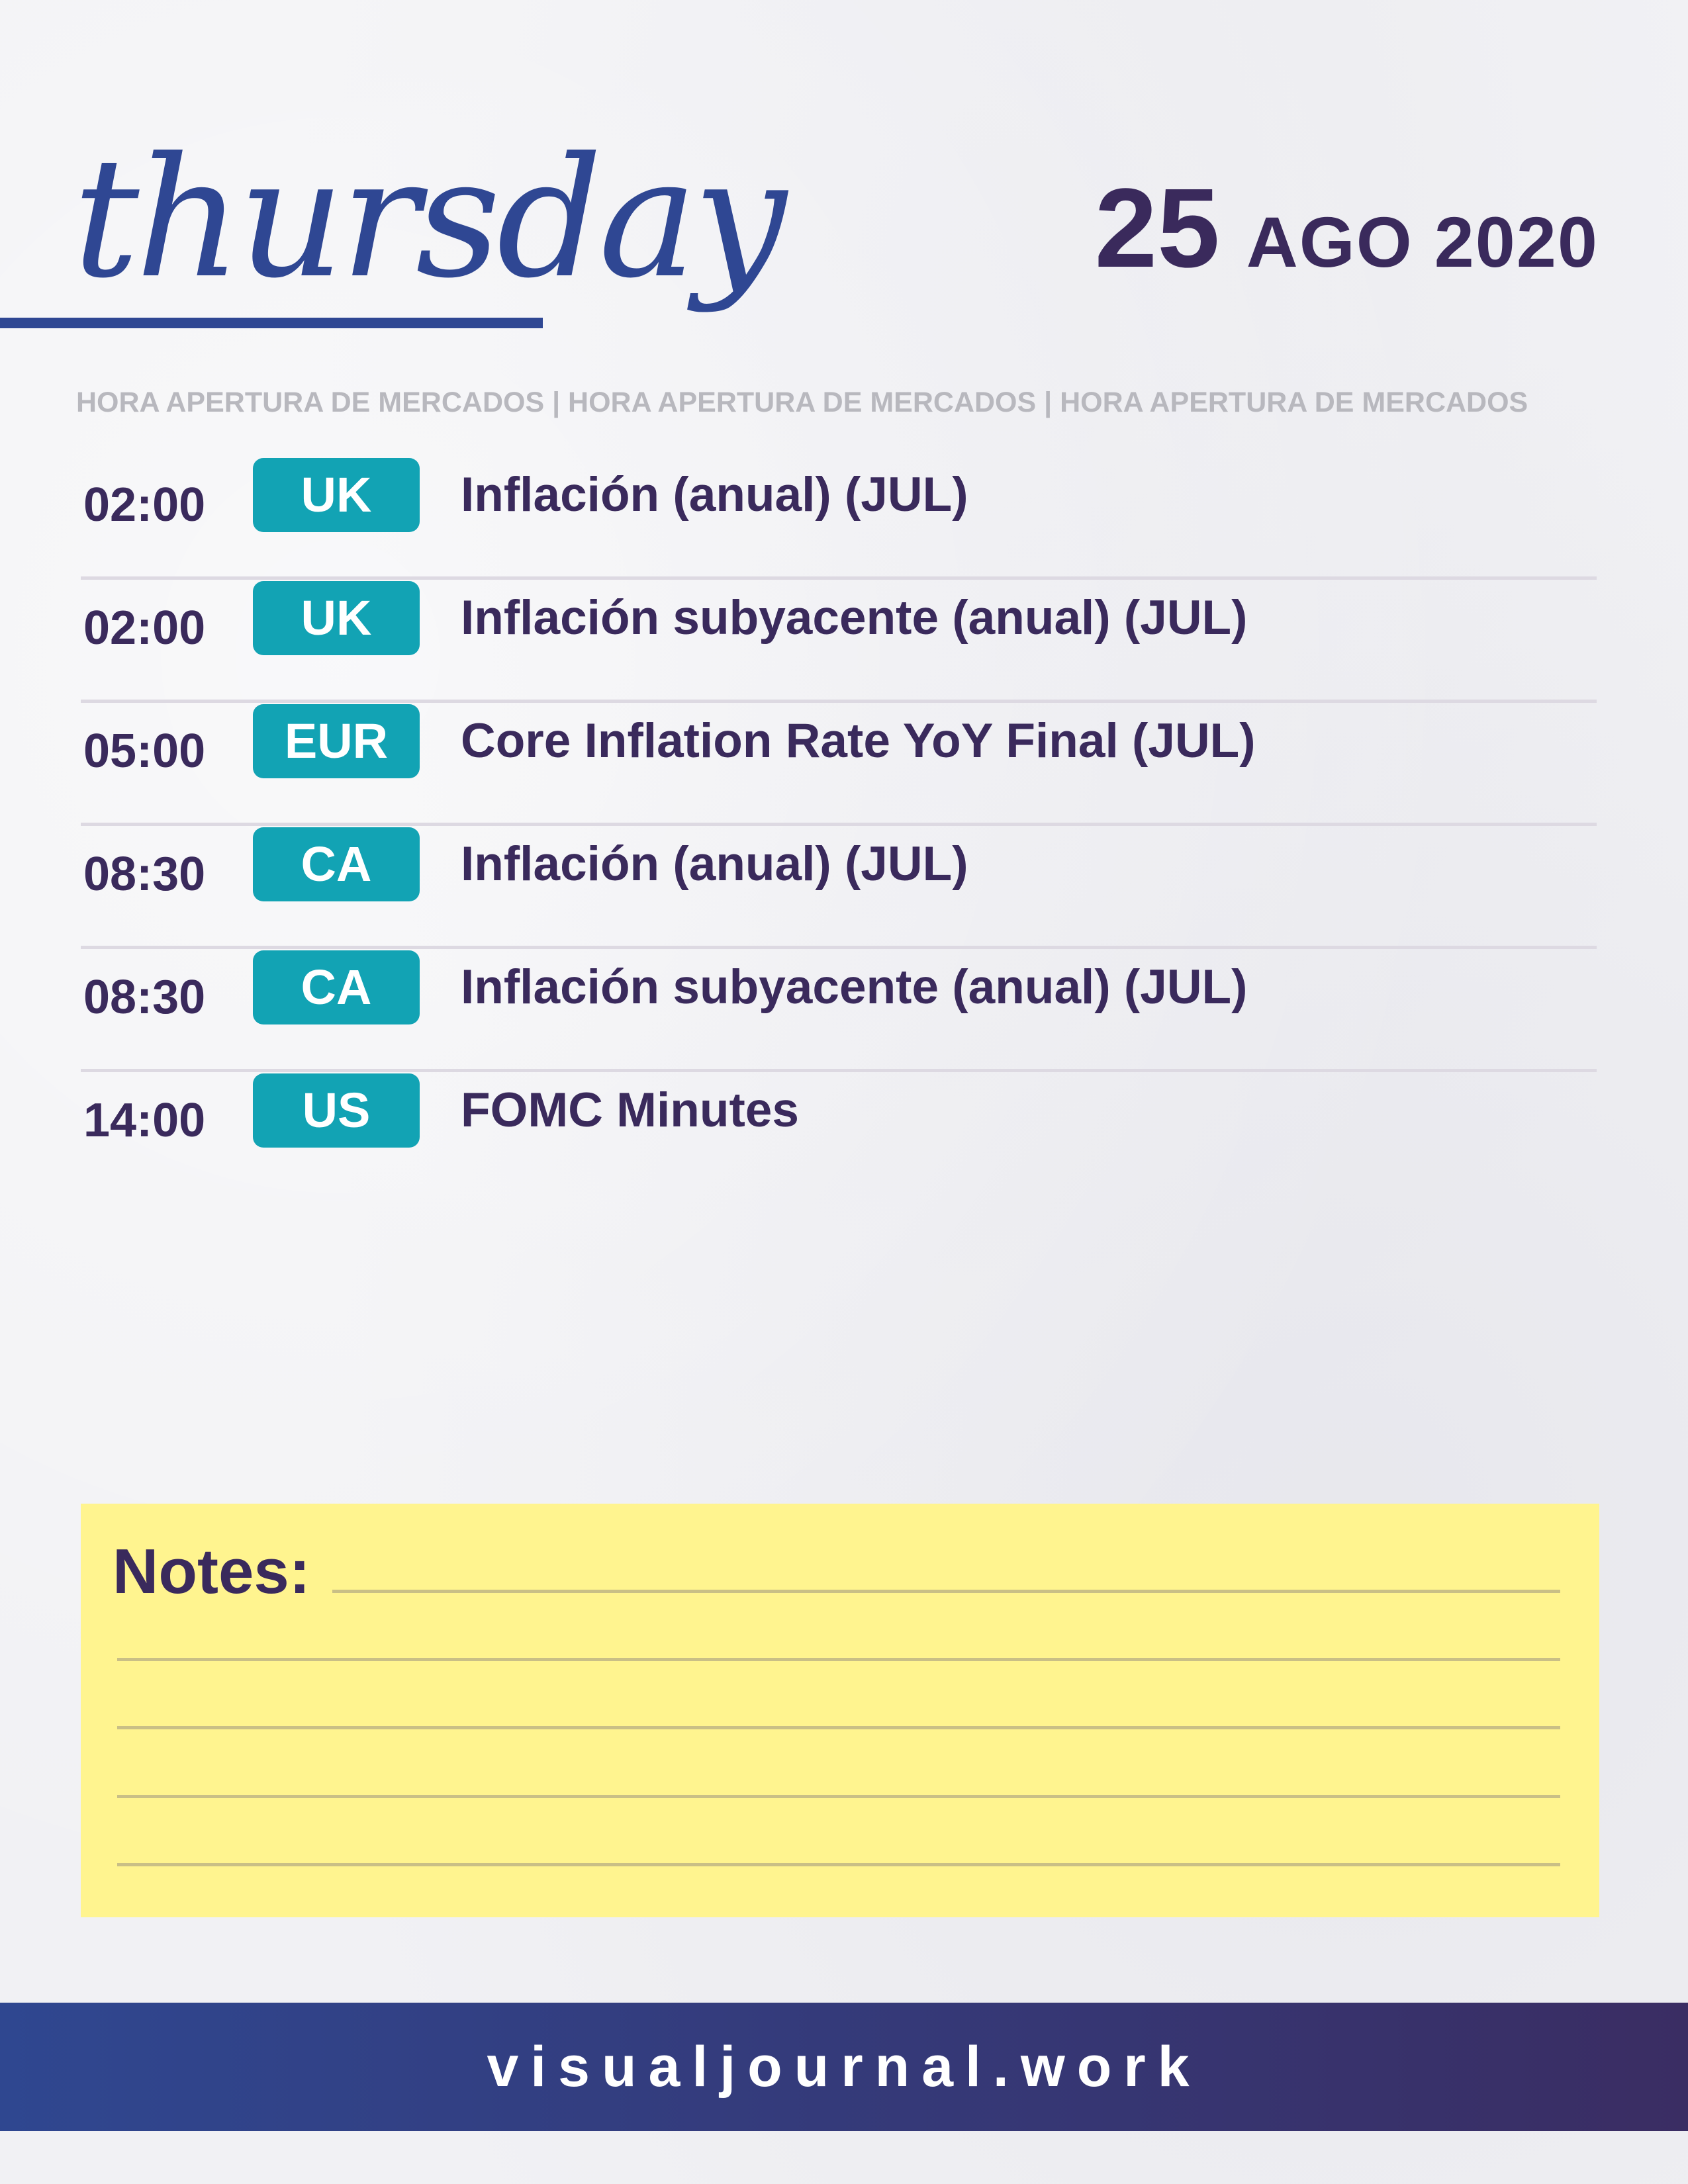  I want to click on date-day: 25, so click(1157, 228).